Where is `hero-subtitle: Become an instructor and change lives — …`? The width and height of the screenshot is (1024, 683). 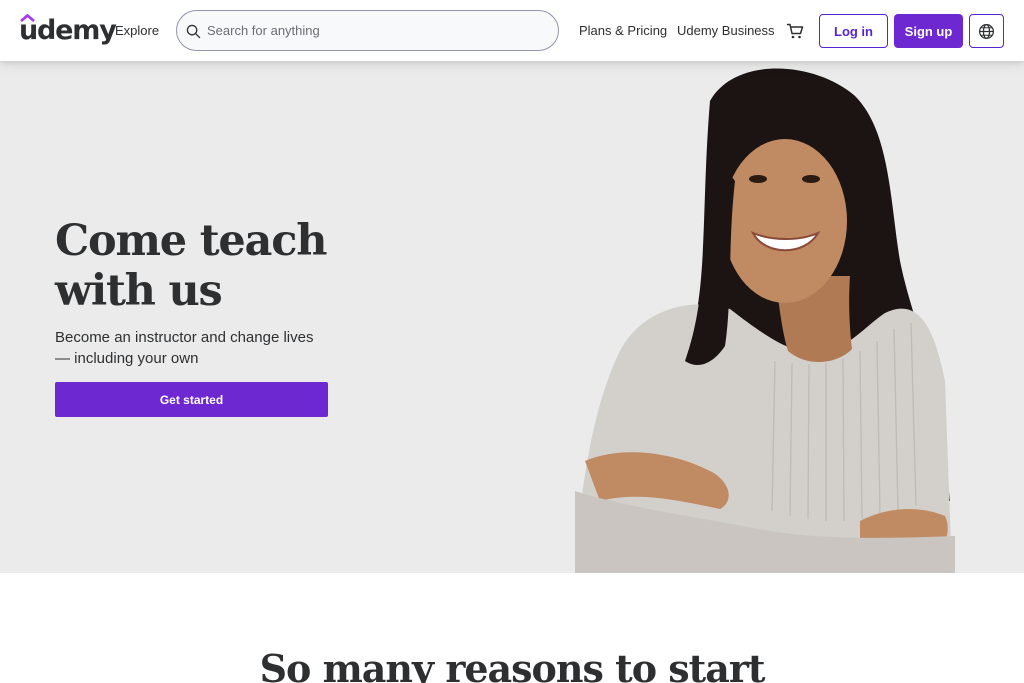 hero-subtitle: Become an instructor and change lives — … is located at coordinates (184, 348).